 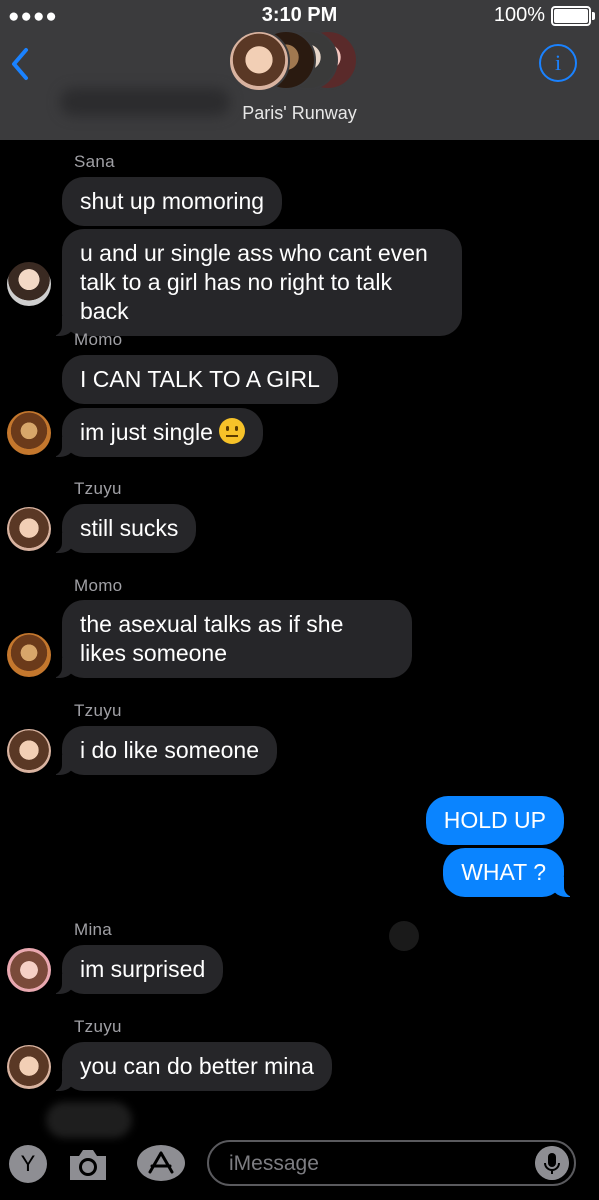 What do you see at coordinates (232, 431) in the screenshot?
I see `emoji-neutral-face` at bounding box center [232, 431].